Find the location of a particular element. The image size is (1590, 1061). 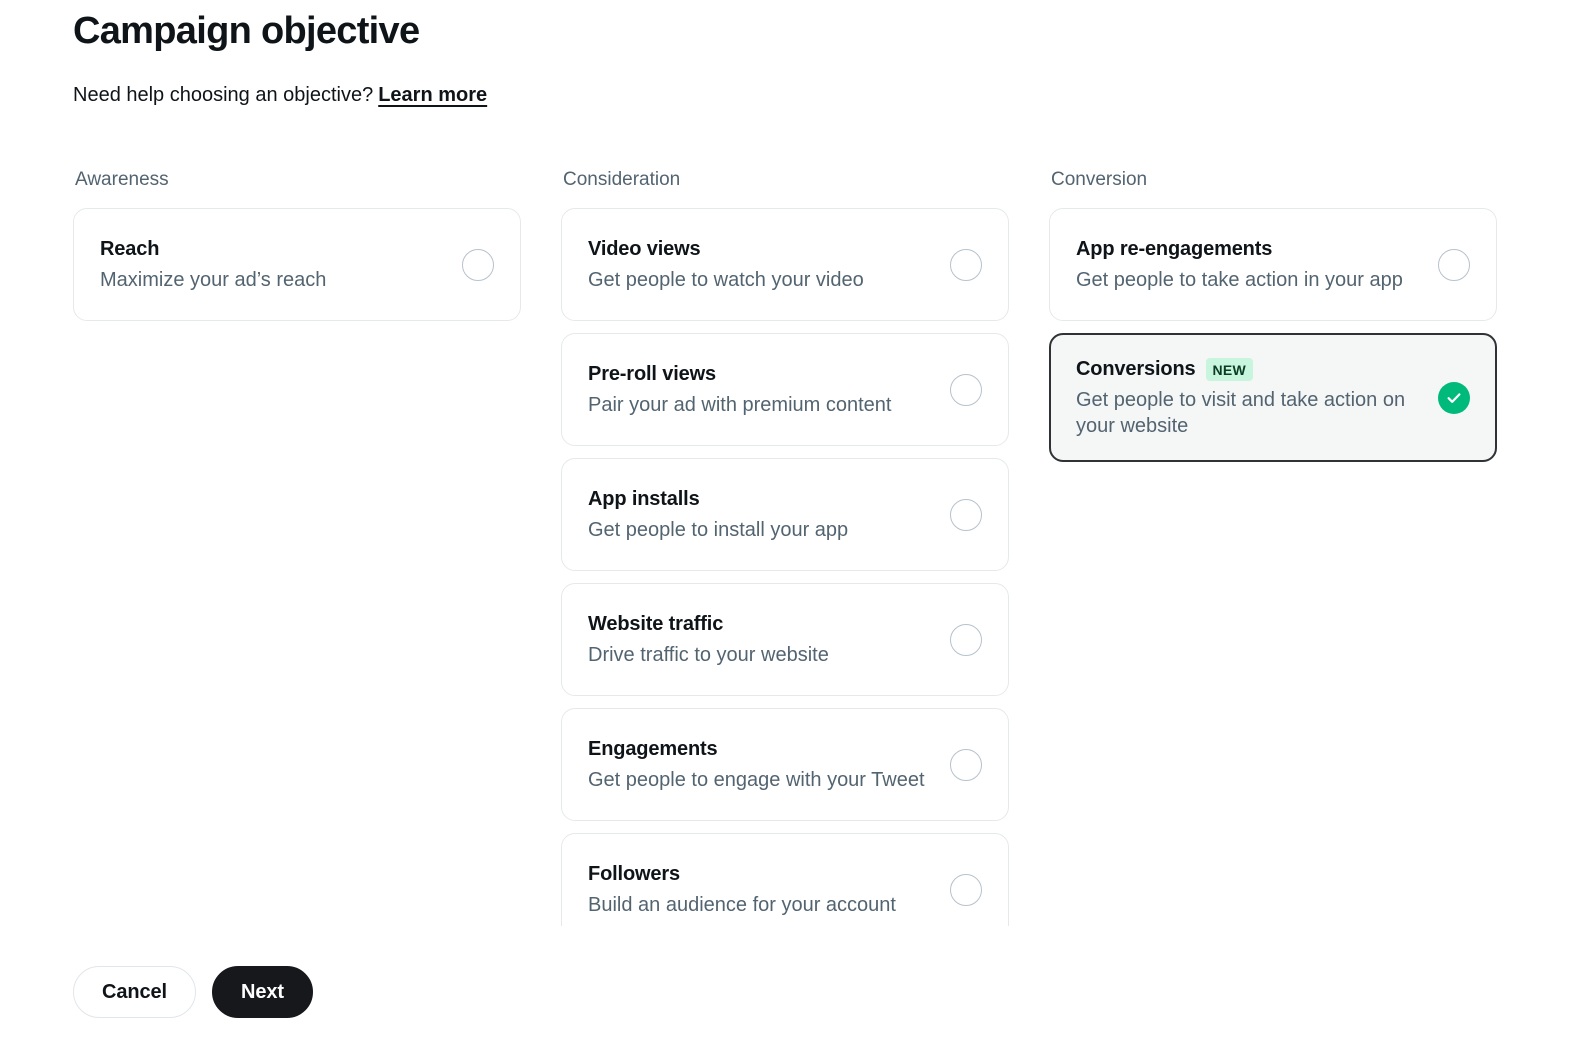

objective-card-title: Reach is located at coordinates (130, 249).